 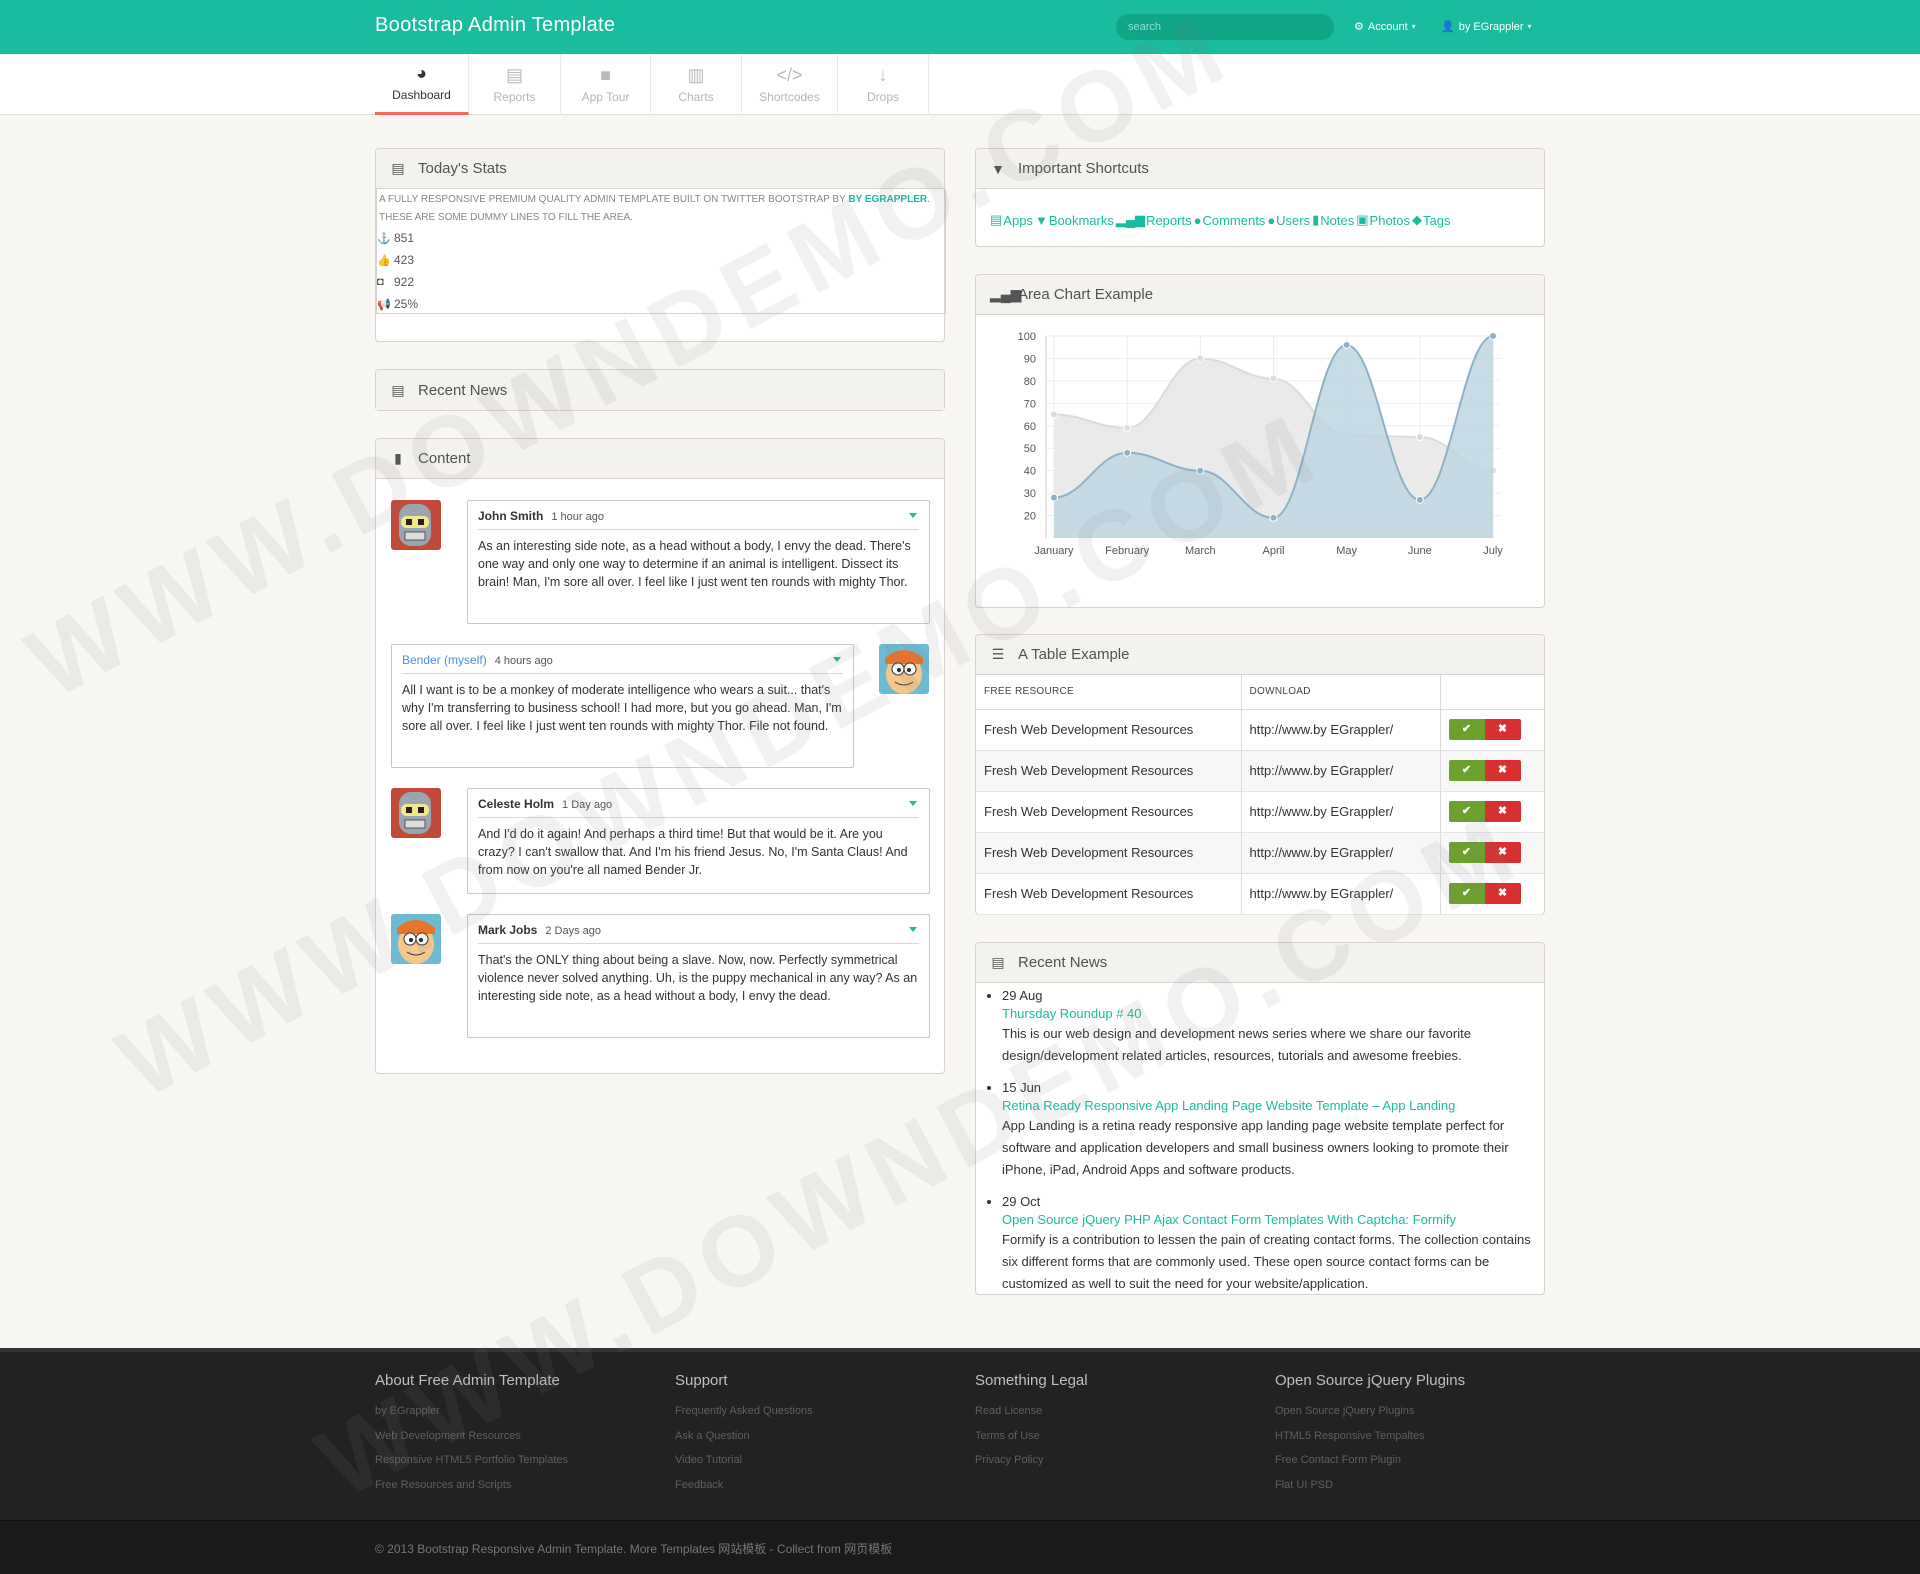 What do you see at coordinates (510, 516) in the screenshot?
I see `author-name: John Smith` at bounding box center [510, 516].